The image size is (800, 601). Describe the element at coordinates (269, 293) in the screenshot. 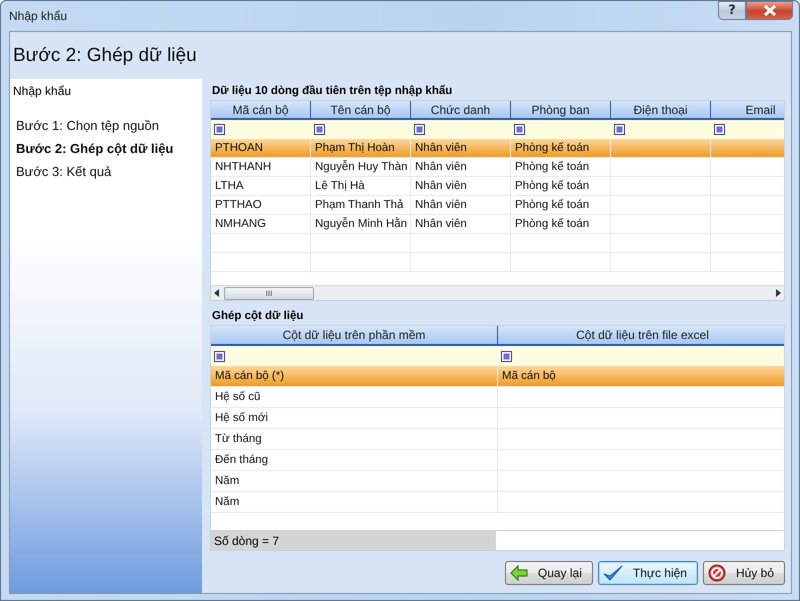

I see `scroll-thumb: III` at that location.